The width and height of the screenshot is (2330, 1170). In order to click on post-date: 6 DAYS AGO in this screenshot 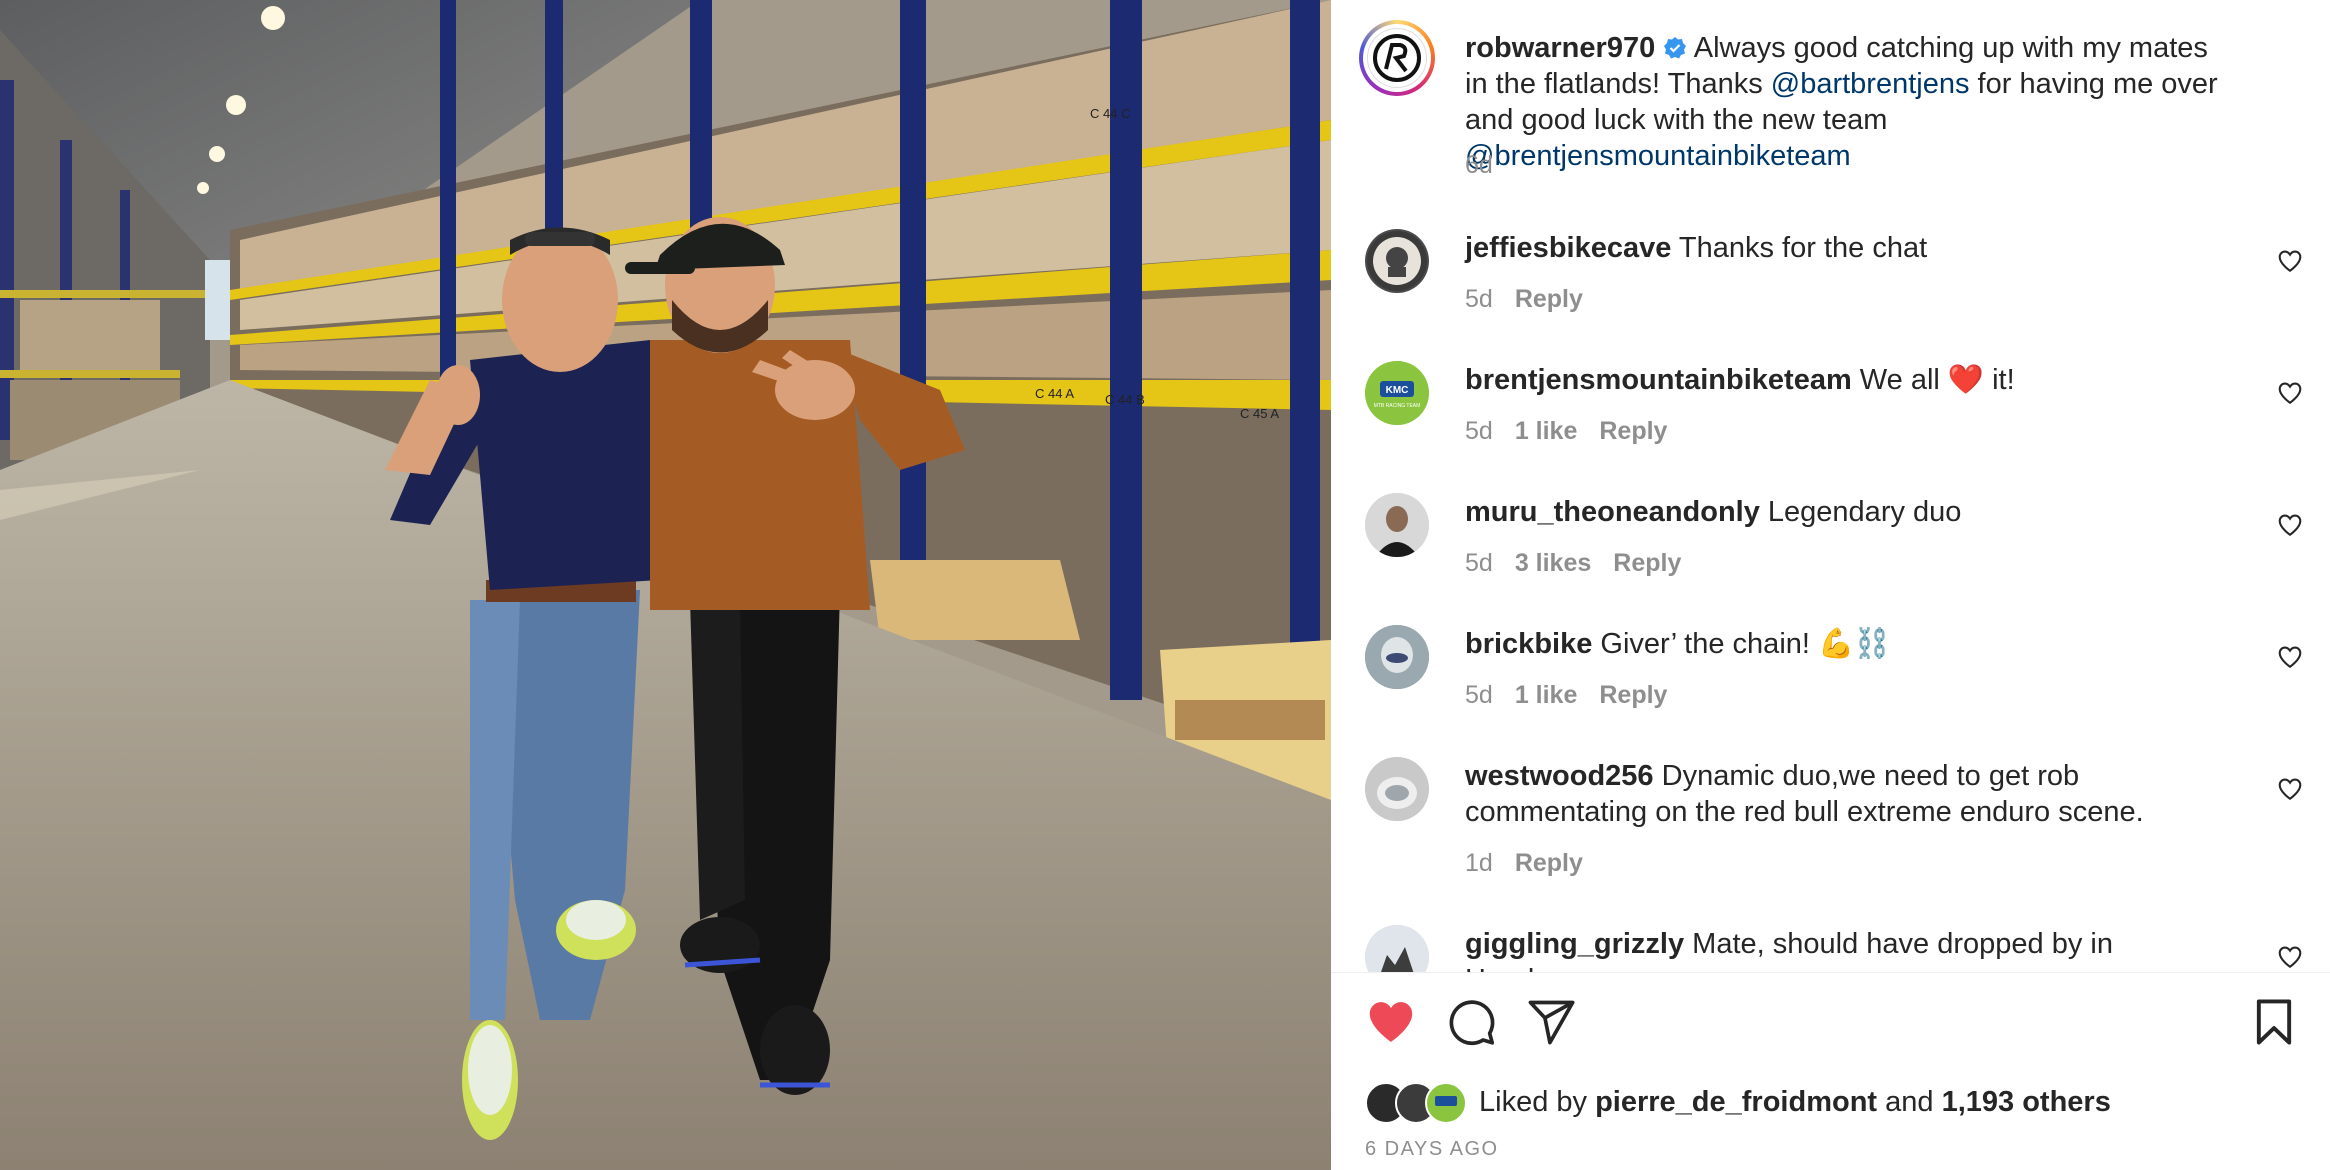, I will do `click(1432, 1149)`.